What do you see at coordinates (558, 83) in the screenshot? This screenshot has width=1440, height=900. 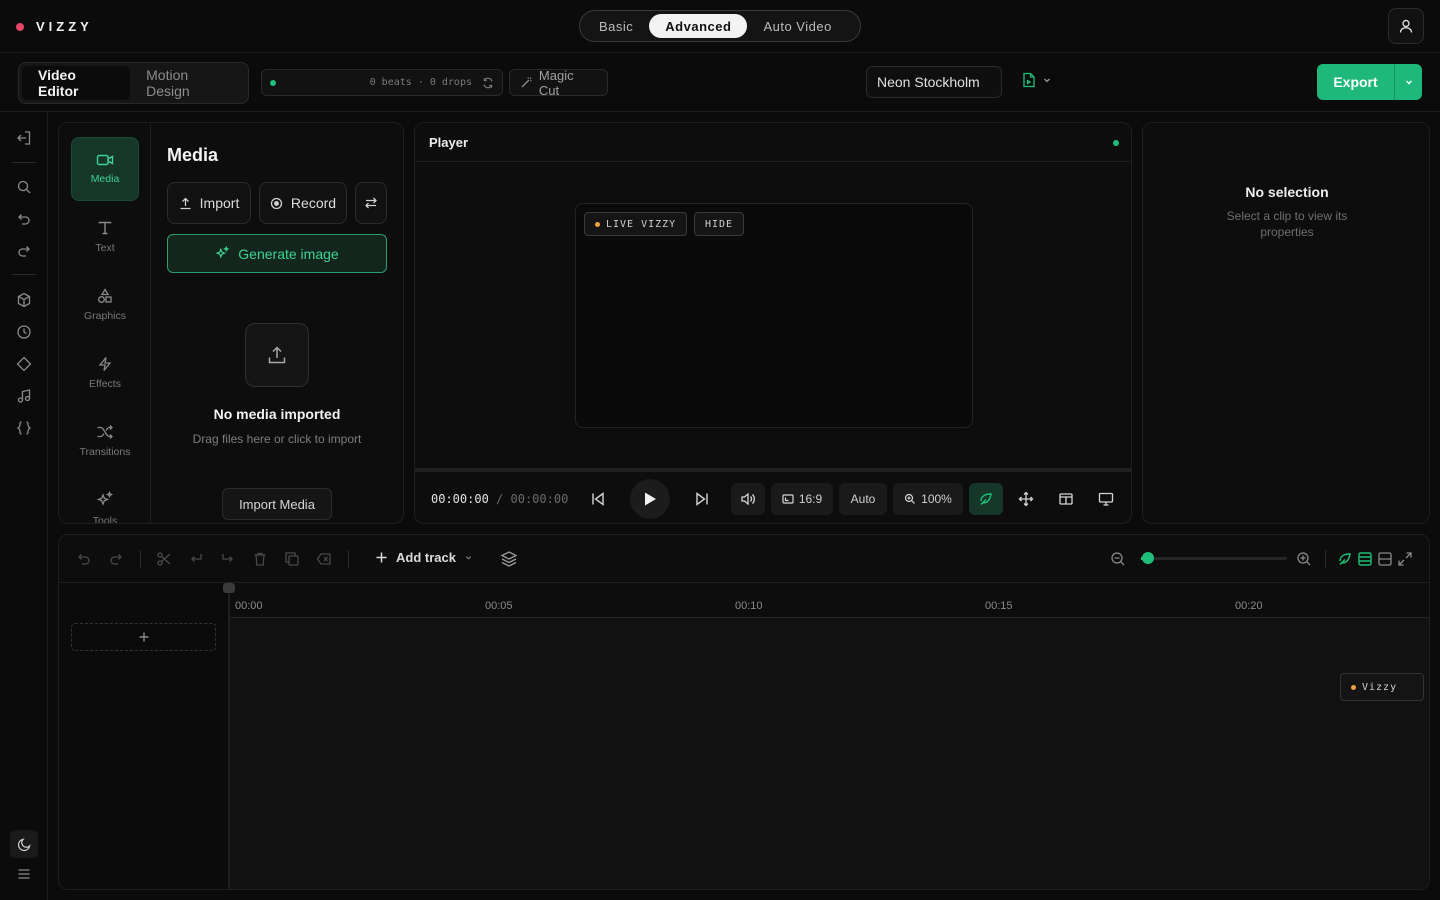 I see `magic-cut-button: Magic Cut` at bounding box center [558, 83].